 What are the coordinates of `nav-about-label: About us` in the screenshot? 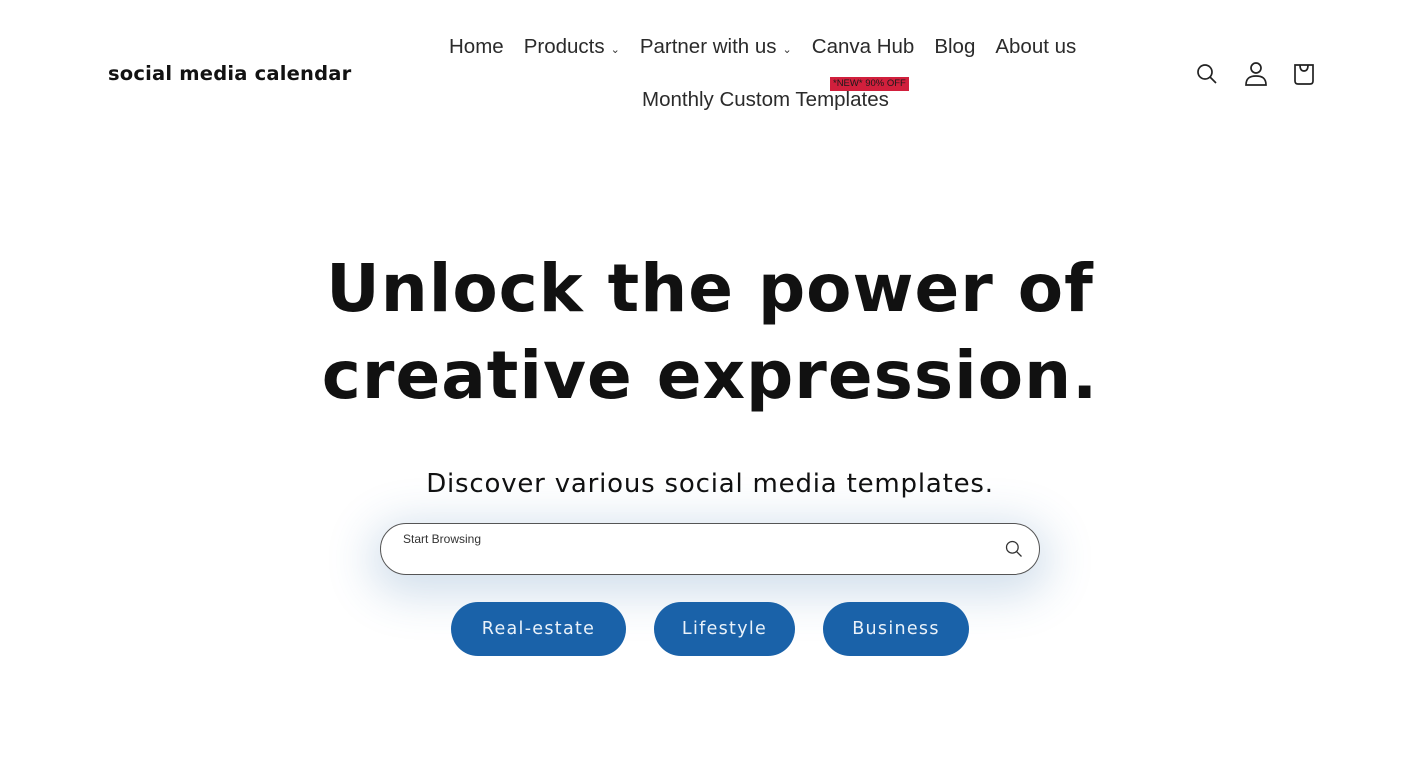 It's located at (1036, 46).